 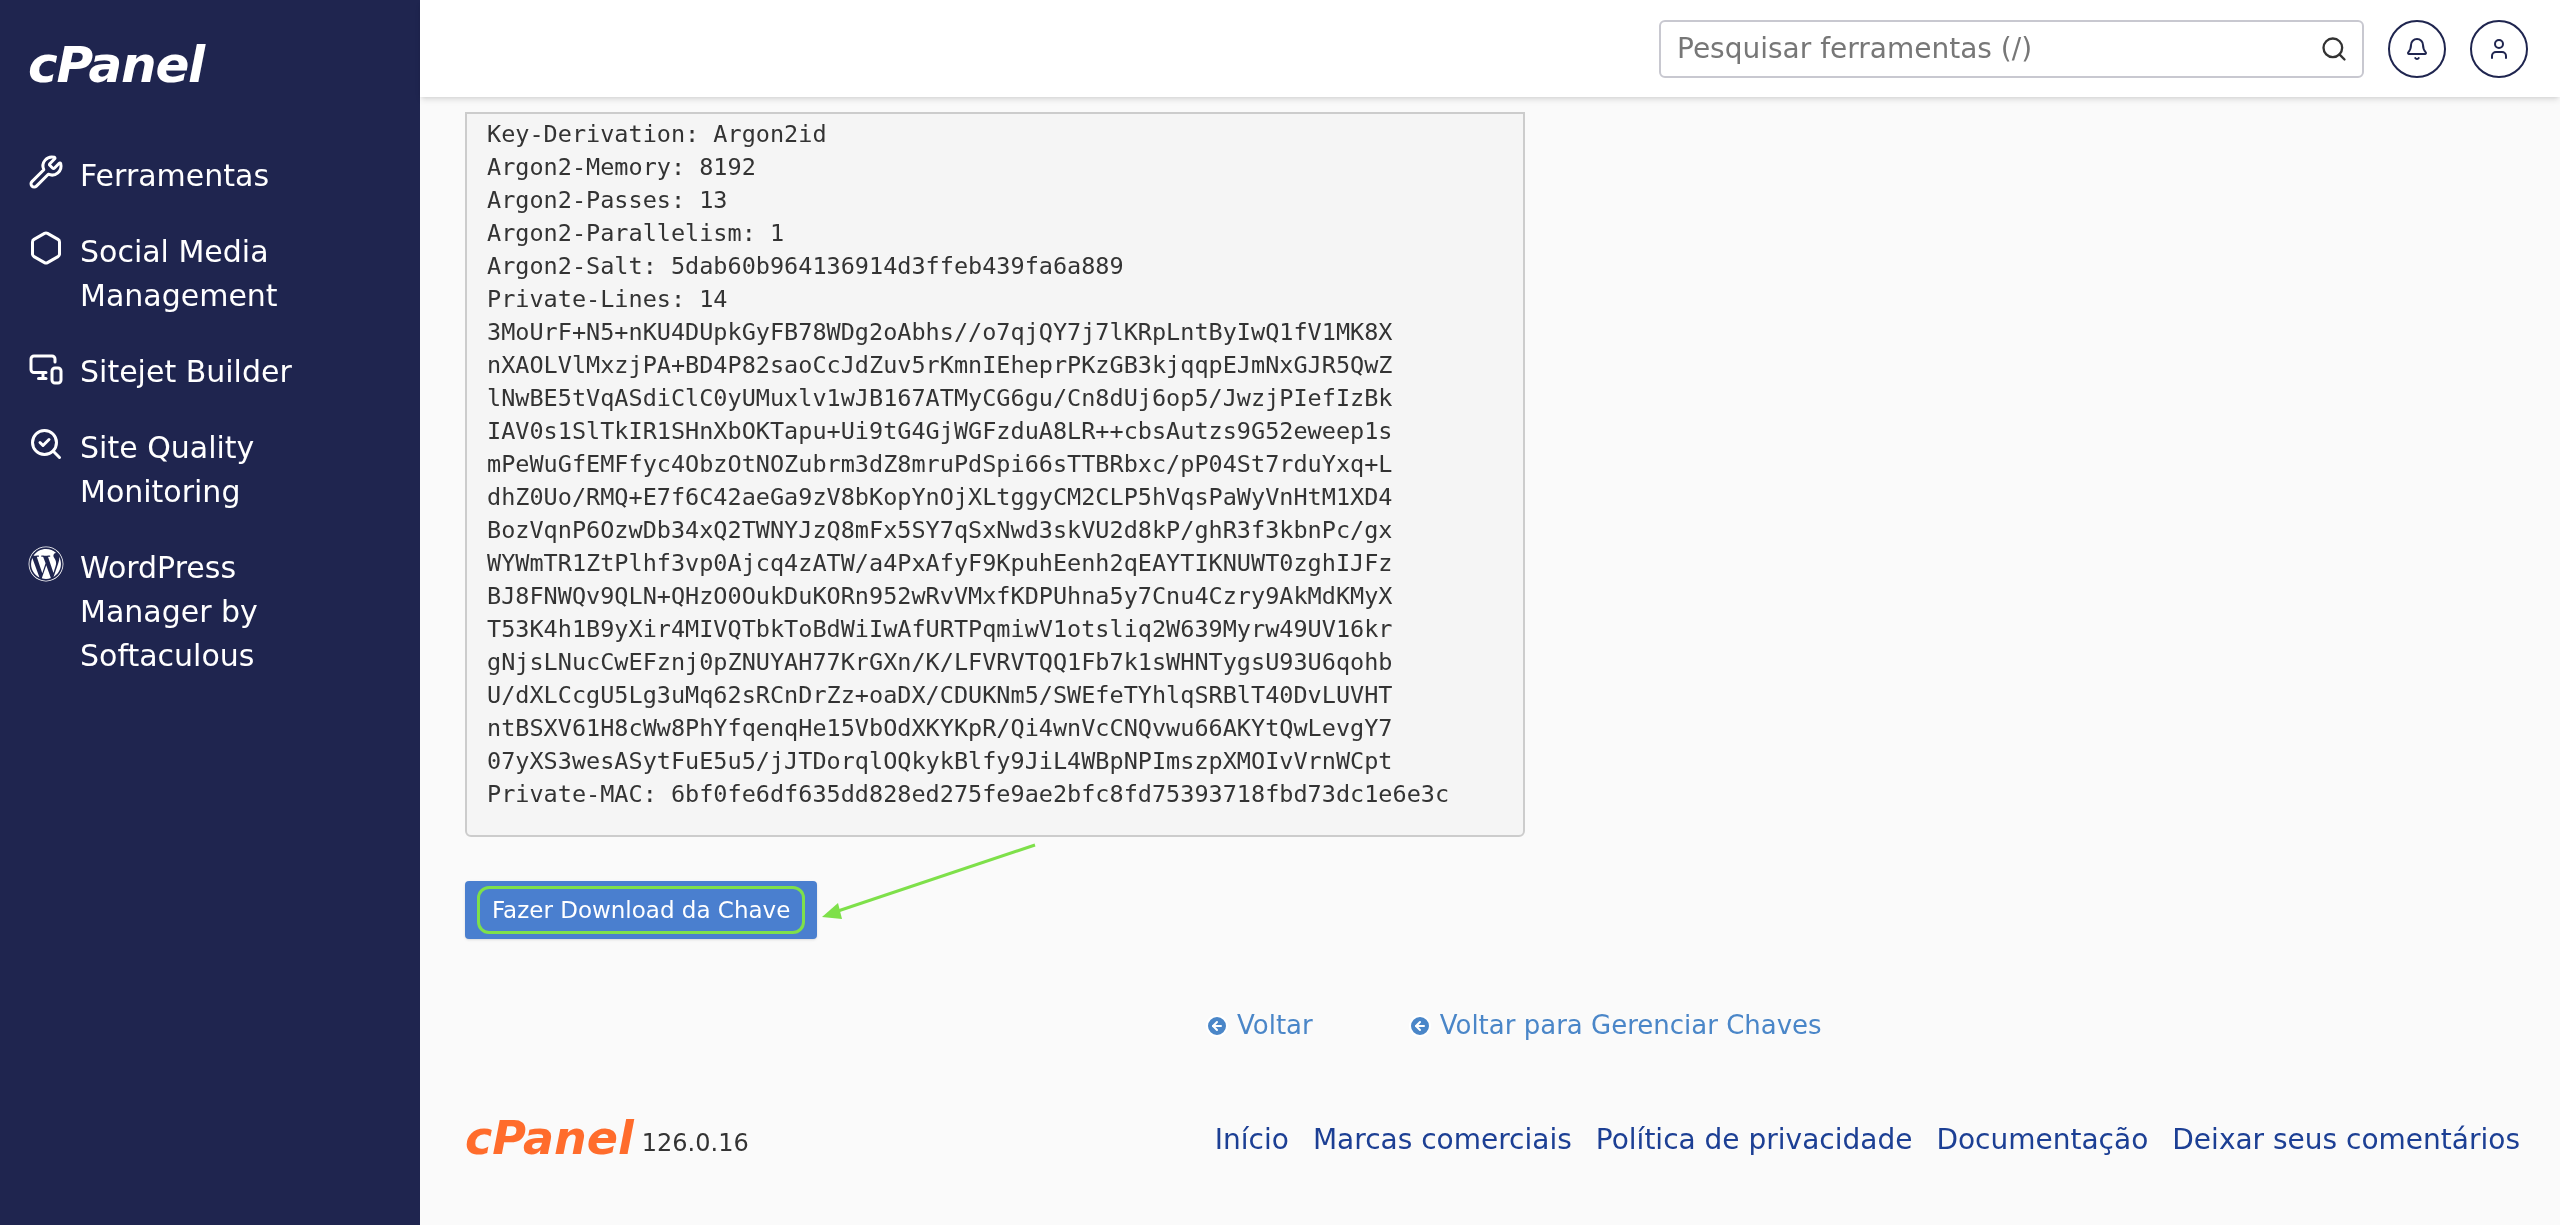 I want to click on sidebar-item: Social Media Management, so click(x=210, y=274).